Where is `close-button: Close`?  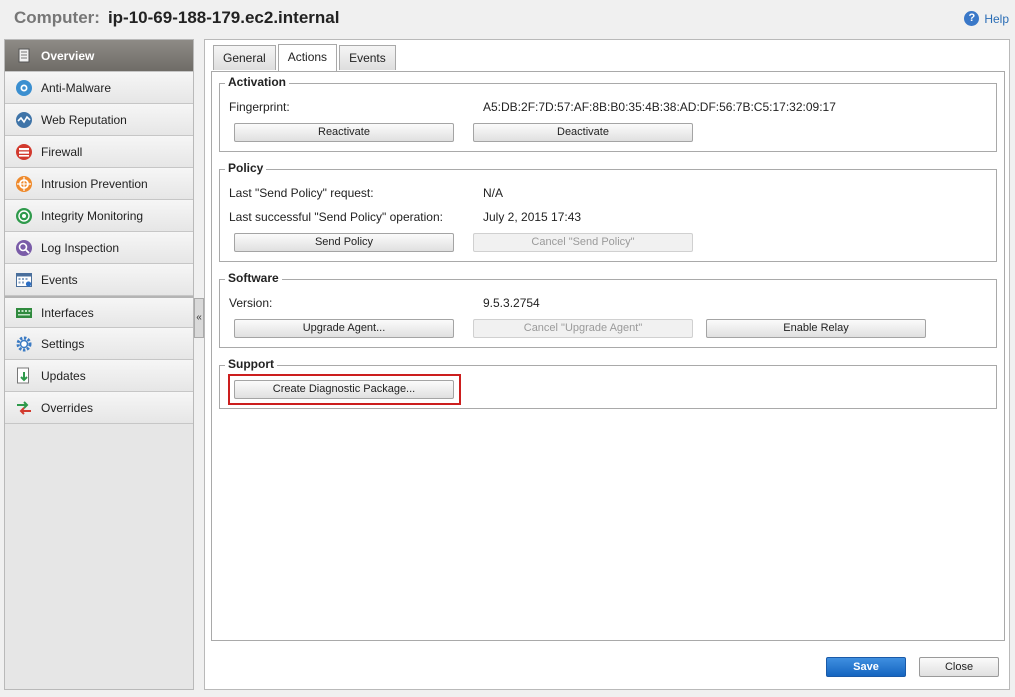
close-button: Close is located at coordinates (959, 667).